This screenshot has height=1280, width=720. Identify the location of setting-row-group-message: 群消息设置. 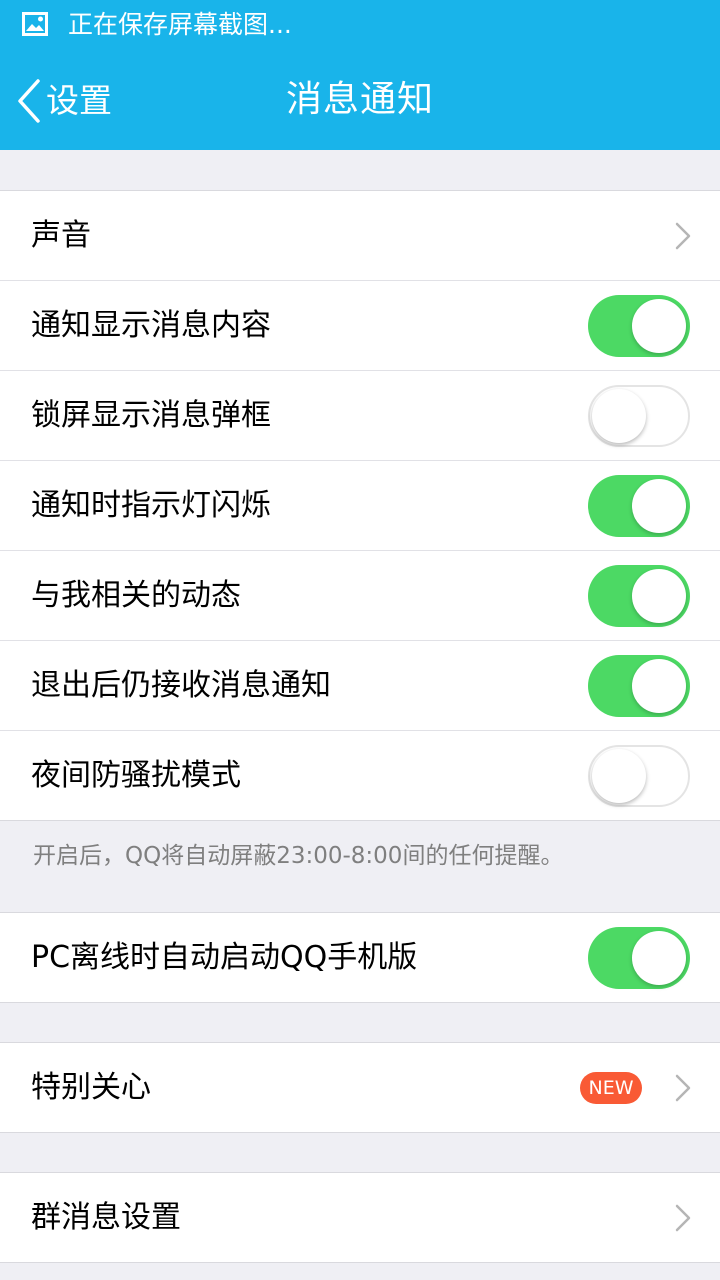
(360, 1217).